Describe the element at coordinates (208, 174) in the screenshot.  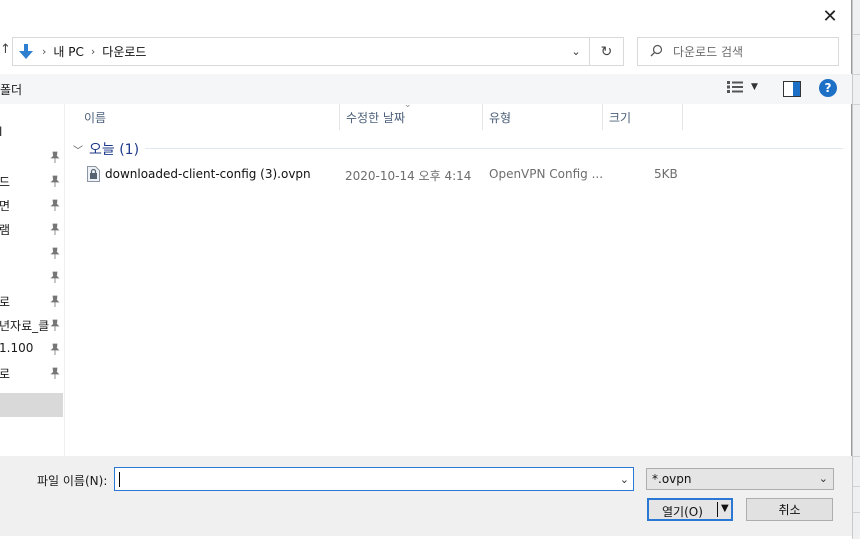
I see `file-name: downloaded-client-config (3).ovpn` at that location.